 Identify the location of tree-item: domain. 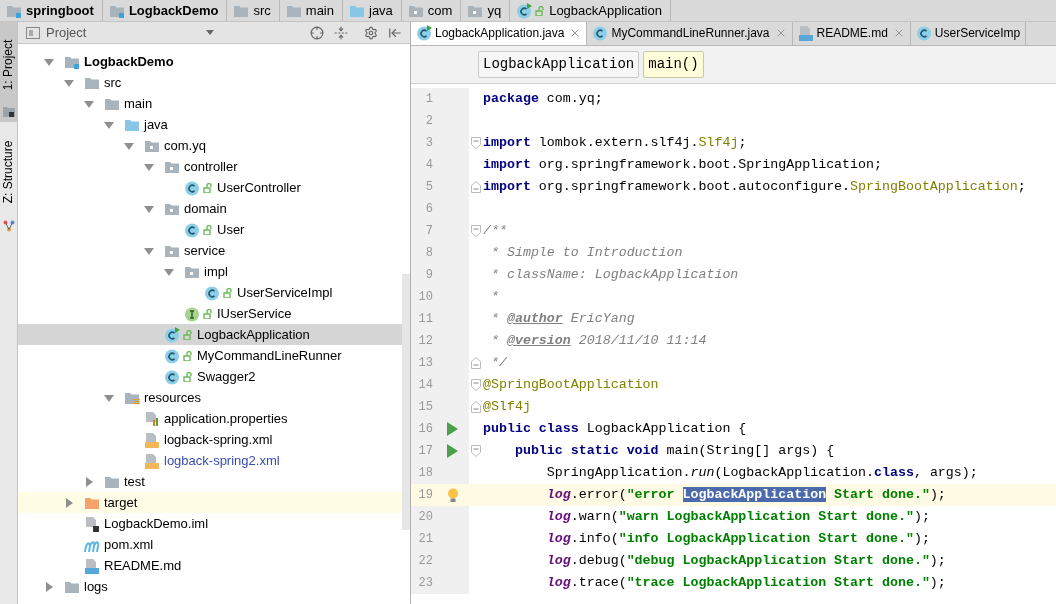
(210, 208).